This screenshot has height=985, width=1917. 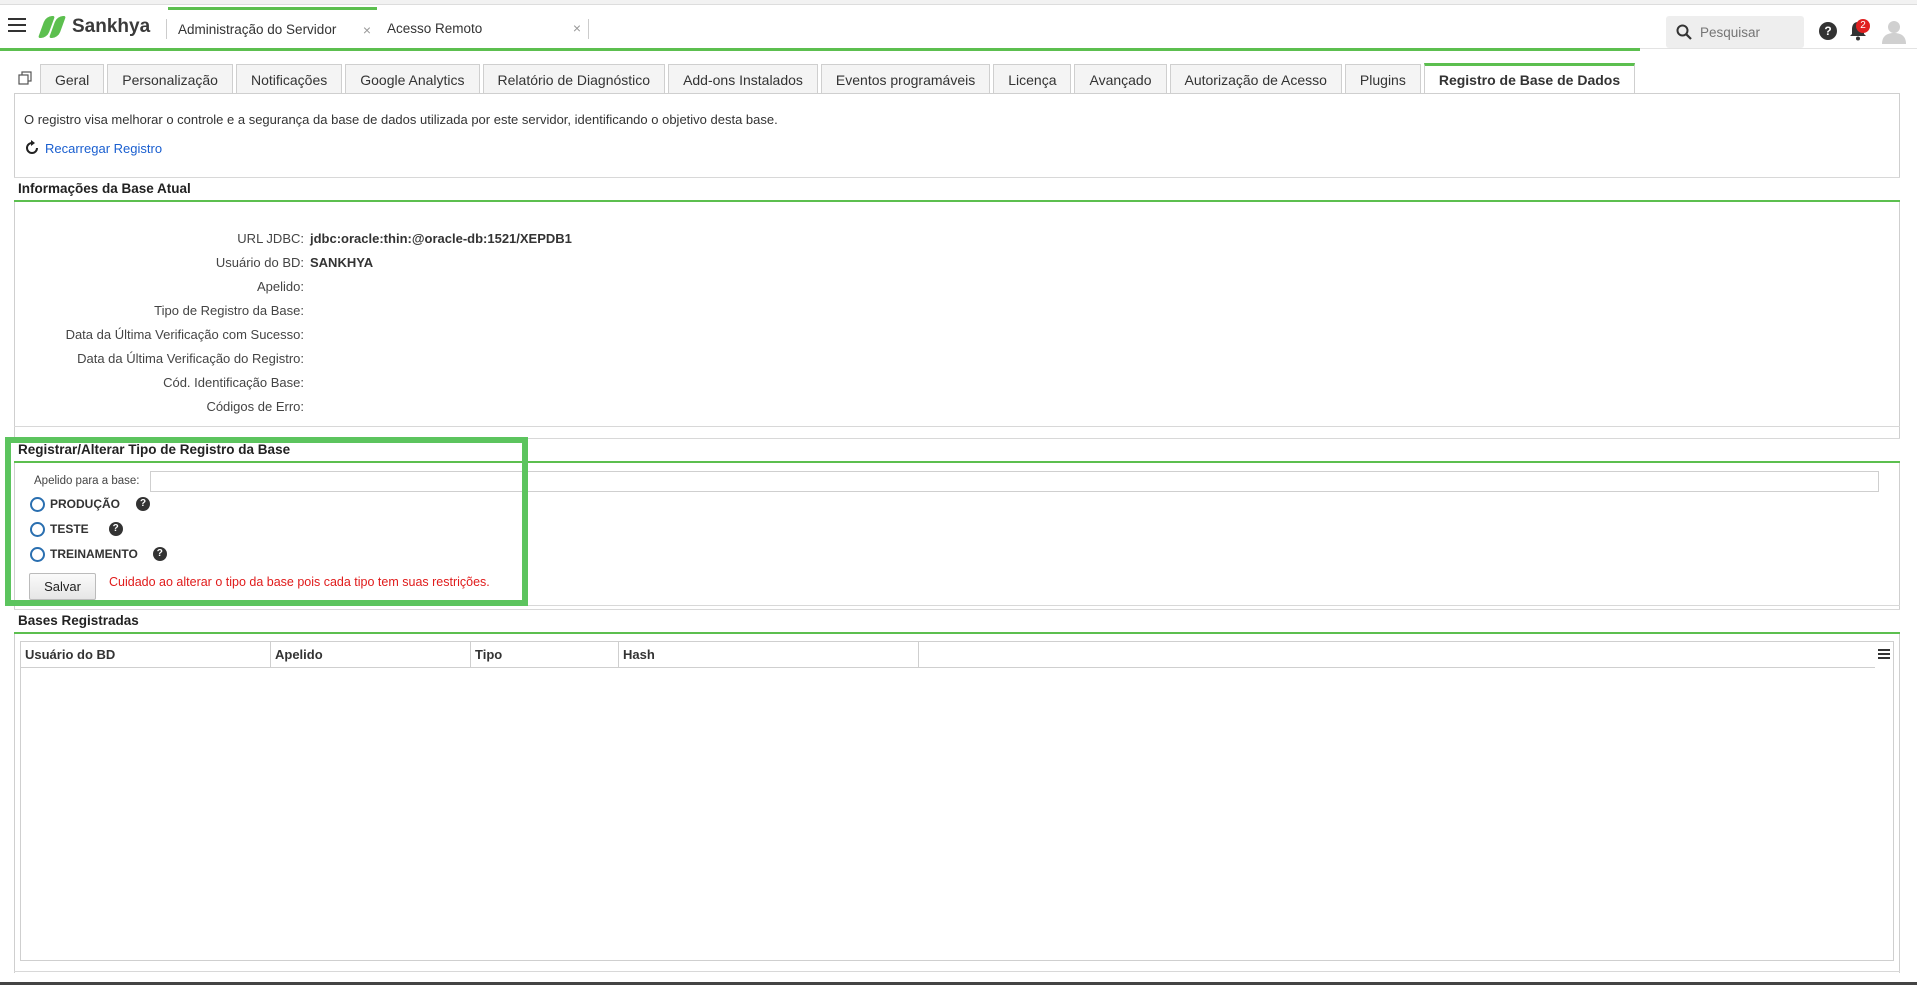 What do you see at coordinates (743, 79) in the screenshot?
I see `tab-addons-instalados: Add-ons Instalados` at bounding box center [743, 79].